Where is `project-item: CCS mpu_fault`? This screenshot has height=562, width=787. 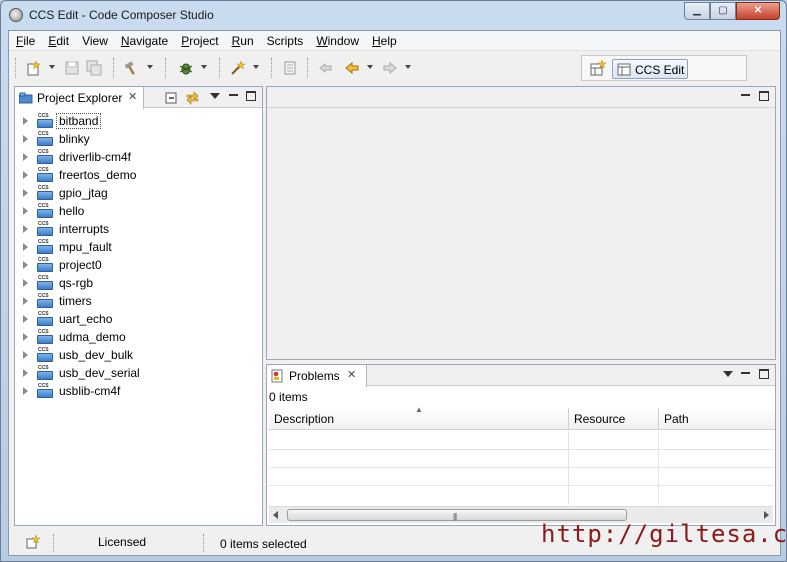 project-item: CCS mpu_fault is located at coordinates (138, 247).